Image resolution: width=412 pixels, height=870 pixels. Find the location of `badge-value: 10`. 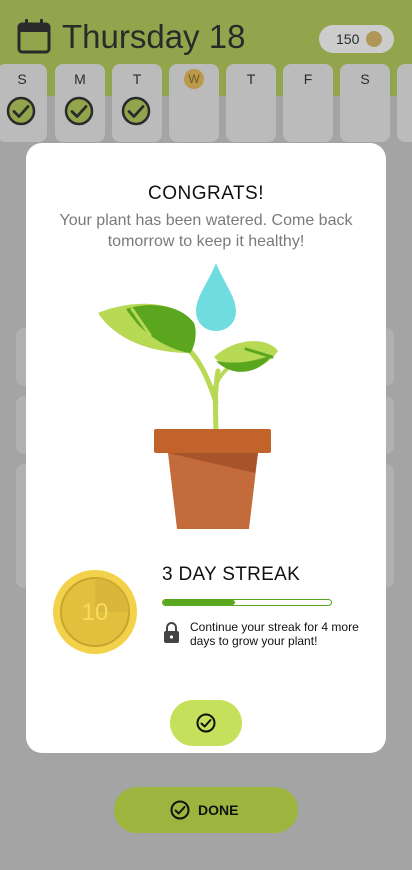

badge-value: 10 is located at coordinates (95, 612).